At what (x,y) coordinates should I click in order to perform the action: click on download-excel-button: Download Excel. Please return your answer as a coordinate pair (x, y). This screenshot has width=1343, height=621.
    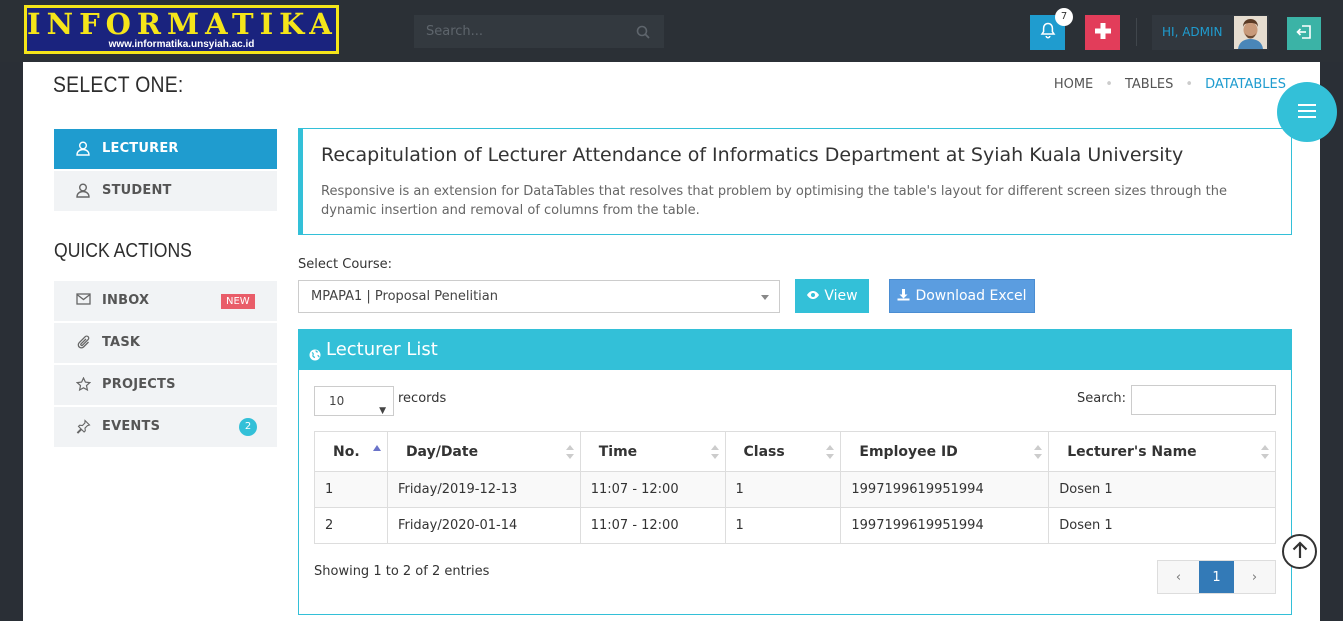
    Looking at the image, I should click on (962, 296).